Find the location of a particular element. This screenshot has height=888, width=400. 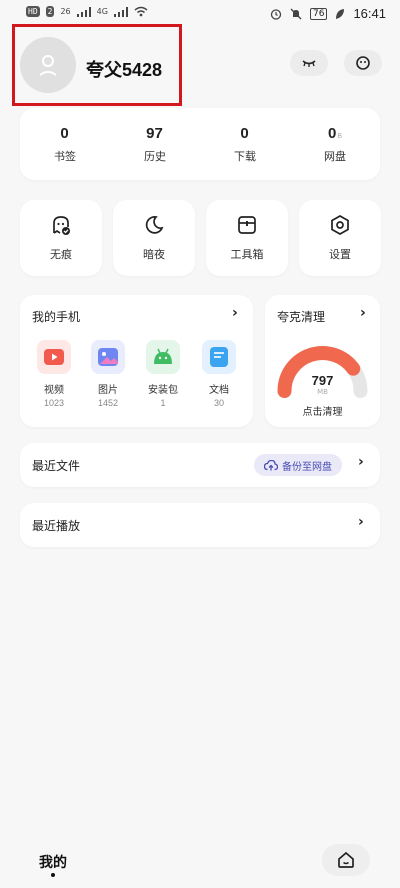

mute-icon is located at coordinates (296, 13).